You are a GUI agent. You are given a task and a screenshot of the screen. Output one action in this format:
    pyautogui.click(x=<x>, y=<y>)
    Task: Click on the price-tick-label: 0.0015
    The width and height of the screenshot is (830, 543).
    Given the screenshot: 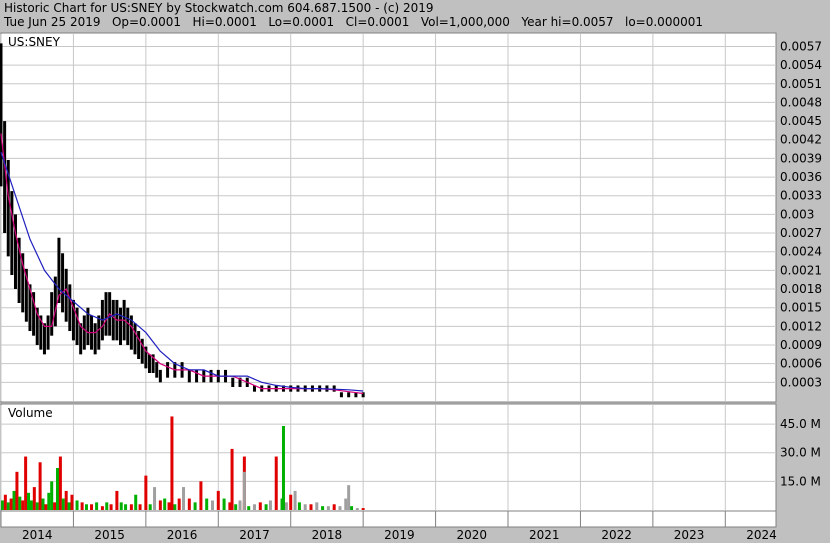 What is the action you would take?
    pyautogui.click(x=801, y=308)
    